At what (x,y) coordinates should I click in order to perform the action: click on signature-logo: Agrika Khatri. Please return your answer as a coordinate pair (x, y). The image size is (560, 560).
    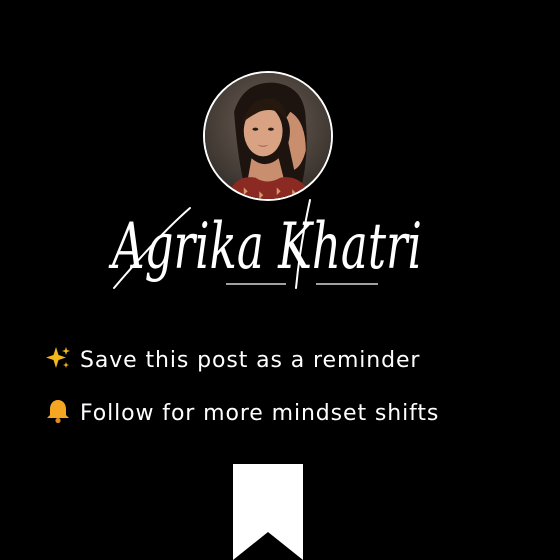
    Looking at the image, I should click on (265, 244).